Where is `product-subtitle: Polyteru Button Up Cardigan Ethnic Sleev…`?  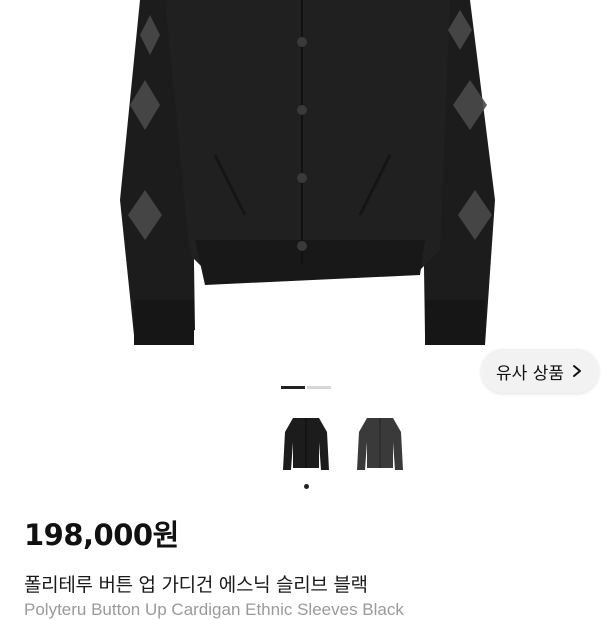
product-subtitle: Polyteru Button Up Cardigan Ethnic Sleev… is located at coordinates (214, 609).